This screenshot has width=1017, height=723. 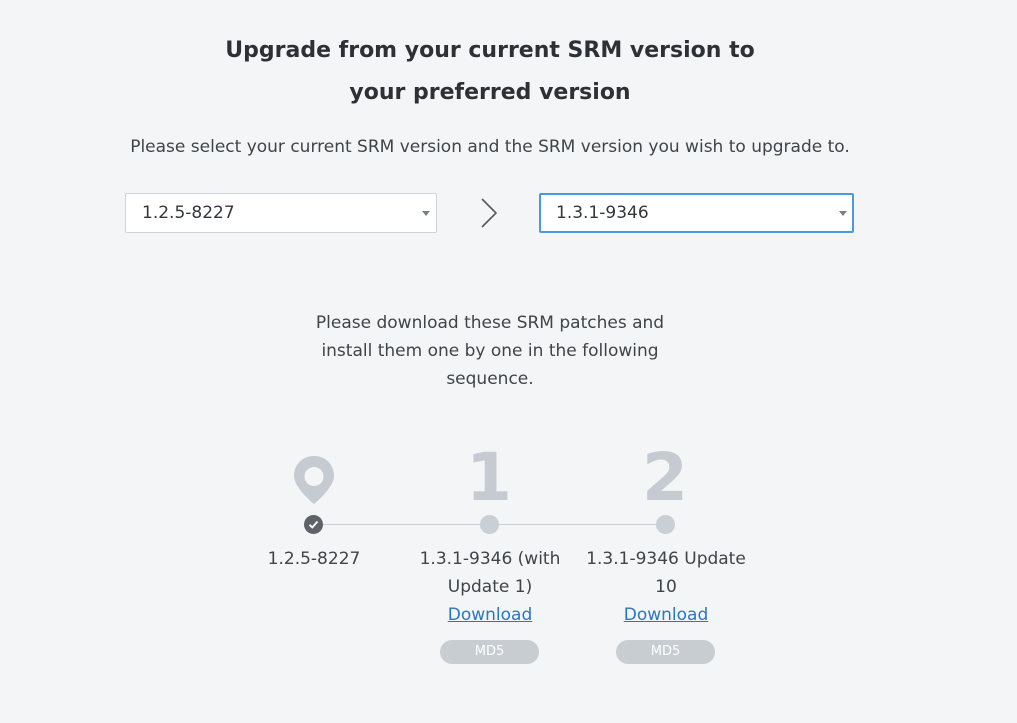 I want to click on step-number-1: 1, so click(x=489, y=477).